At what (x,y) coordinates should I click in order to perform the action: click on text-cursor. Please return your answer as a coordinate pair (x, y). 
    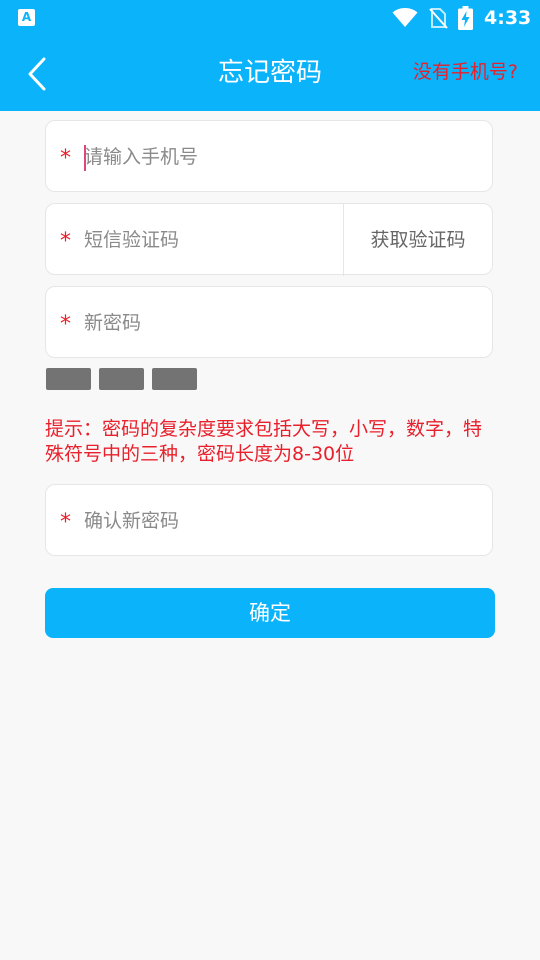
    Looking at the image, I should click on (85, 158).